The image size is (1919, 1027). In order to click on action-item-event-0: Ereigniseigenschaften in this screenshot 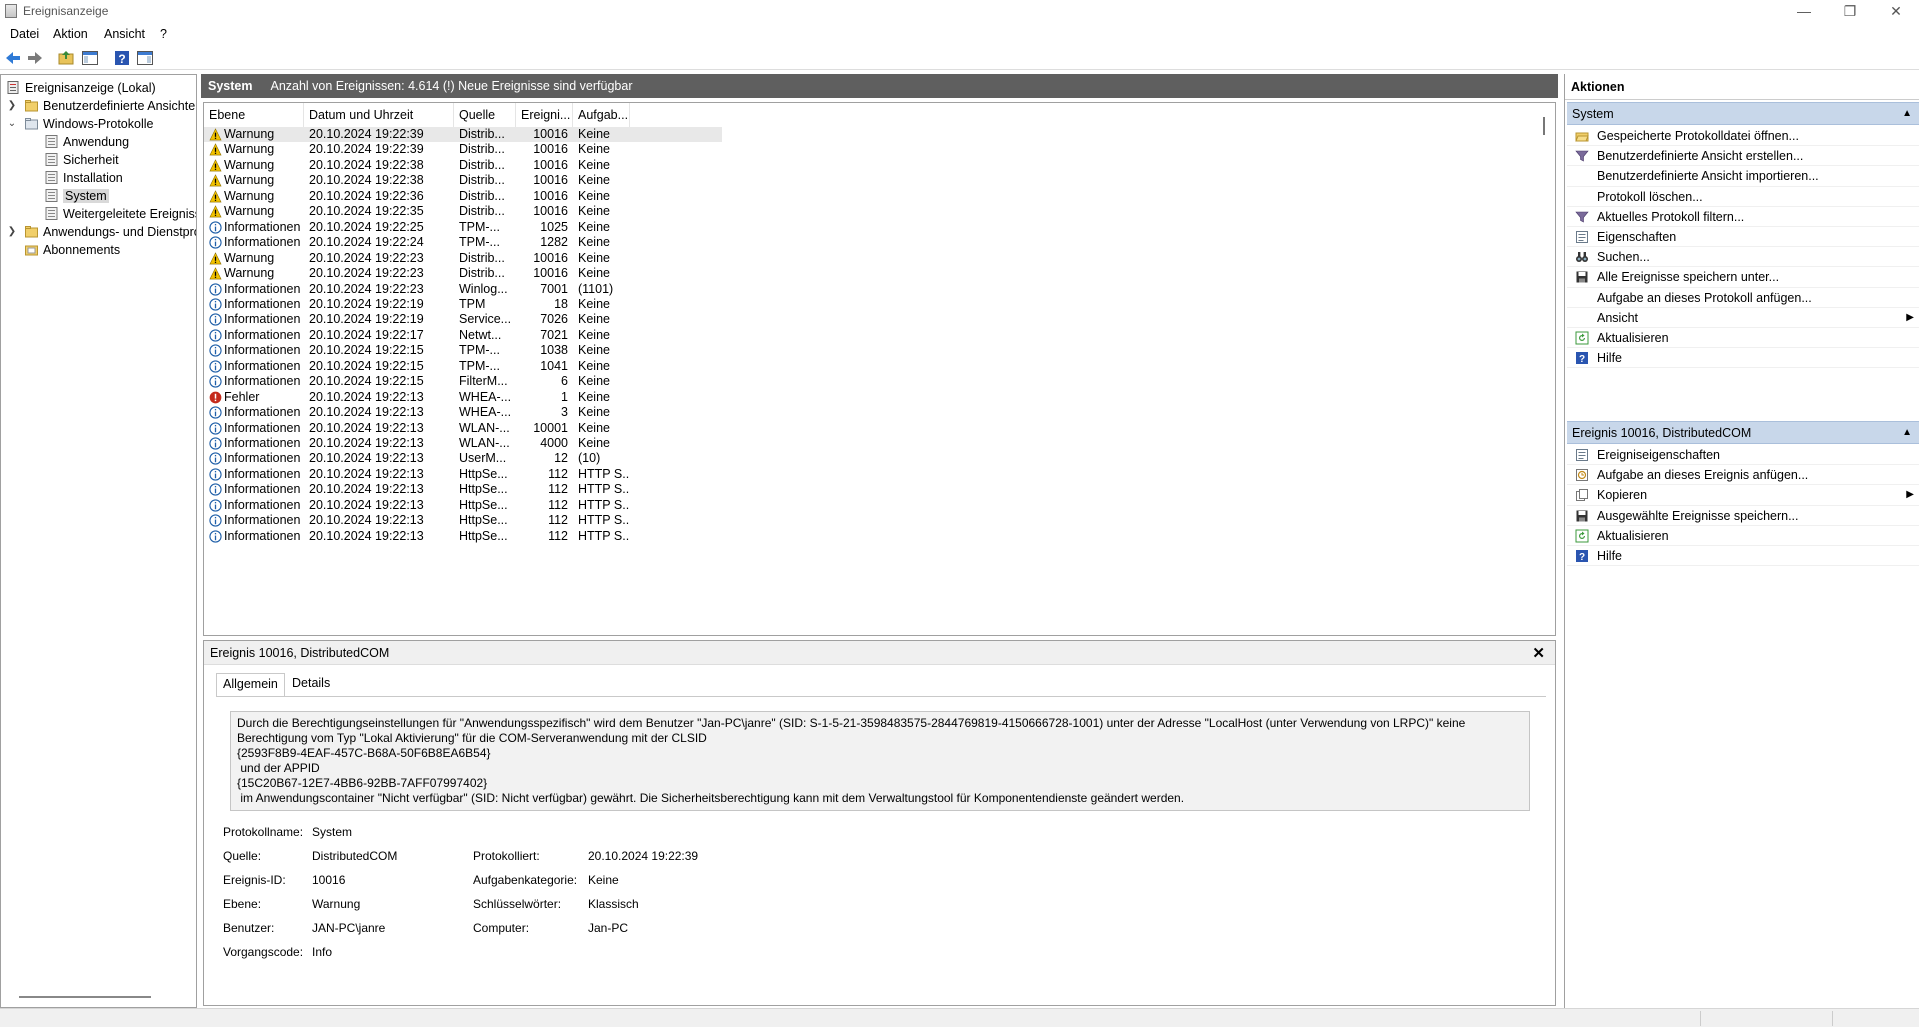, I will do `click(1743, 455)`.